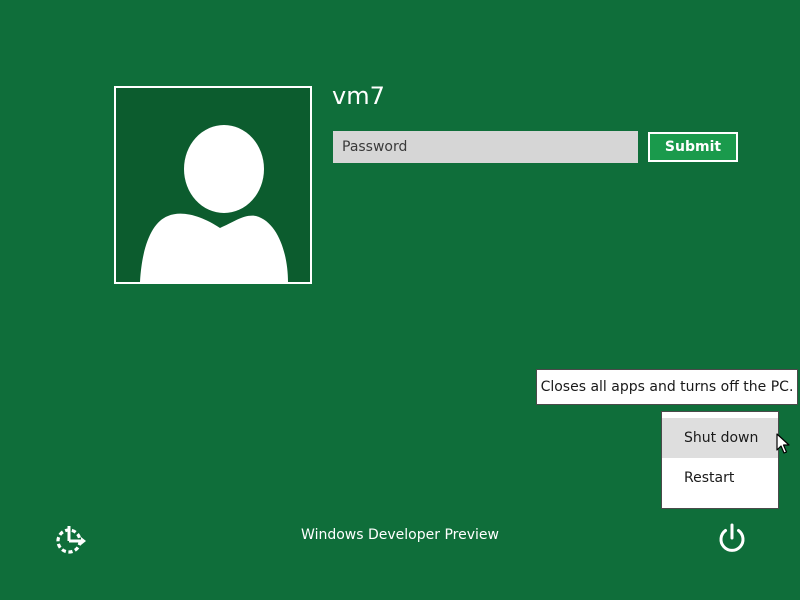 The height and width of the screenshot is (600, 800). Describe the element at coordinates (400, 535) in the screenshot. I see `os-version-label: Windows Developer Preview` at that location.